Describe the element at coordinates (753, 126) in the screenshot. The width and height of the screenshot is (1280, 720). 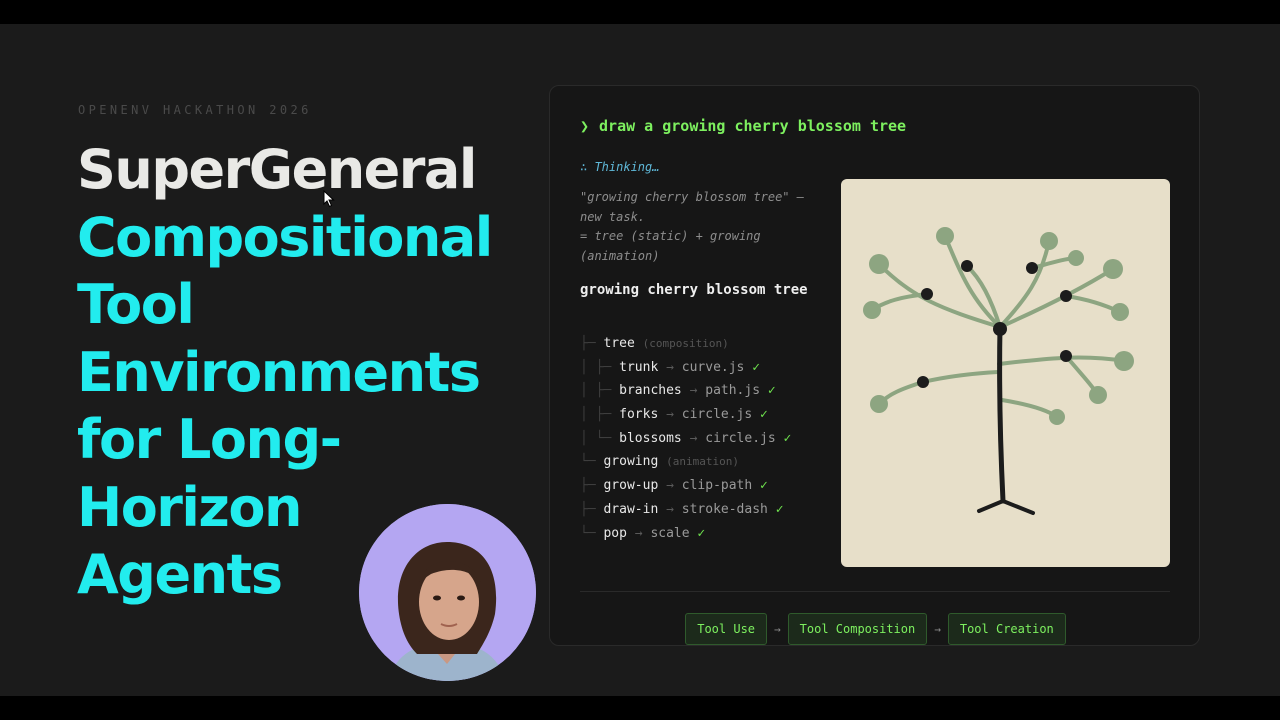
I see `prompt-text: draw a growing cherry blossom tree` at that location.